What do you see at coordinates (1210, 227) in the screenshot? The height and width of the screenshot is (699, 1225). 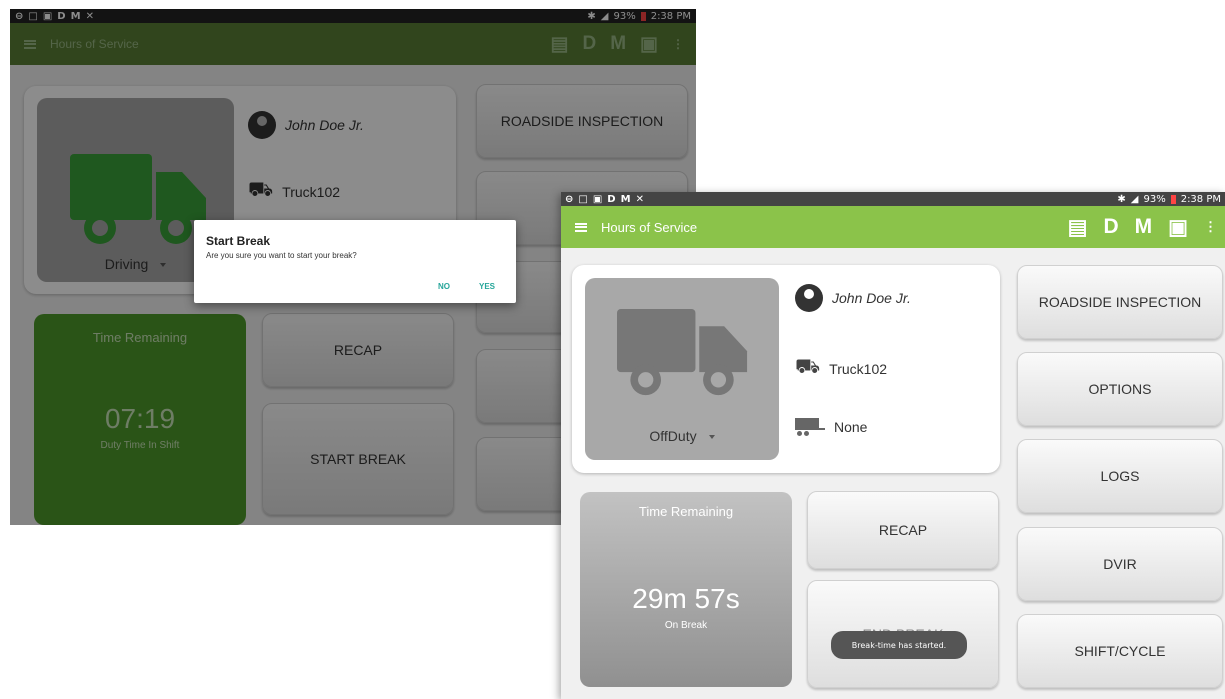 I see `overflow-menu-icon: ⋮` at bounding box center [1210, 227].